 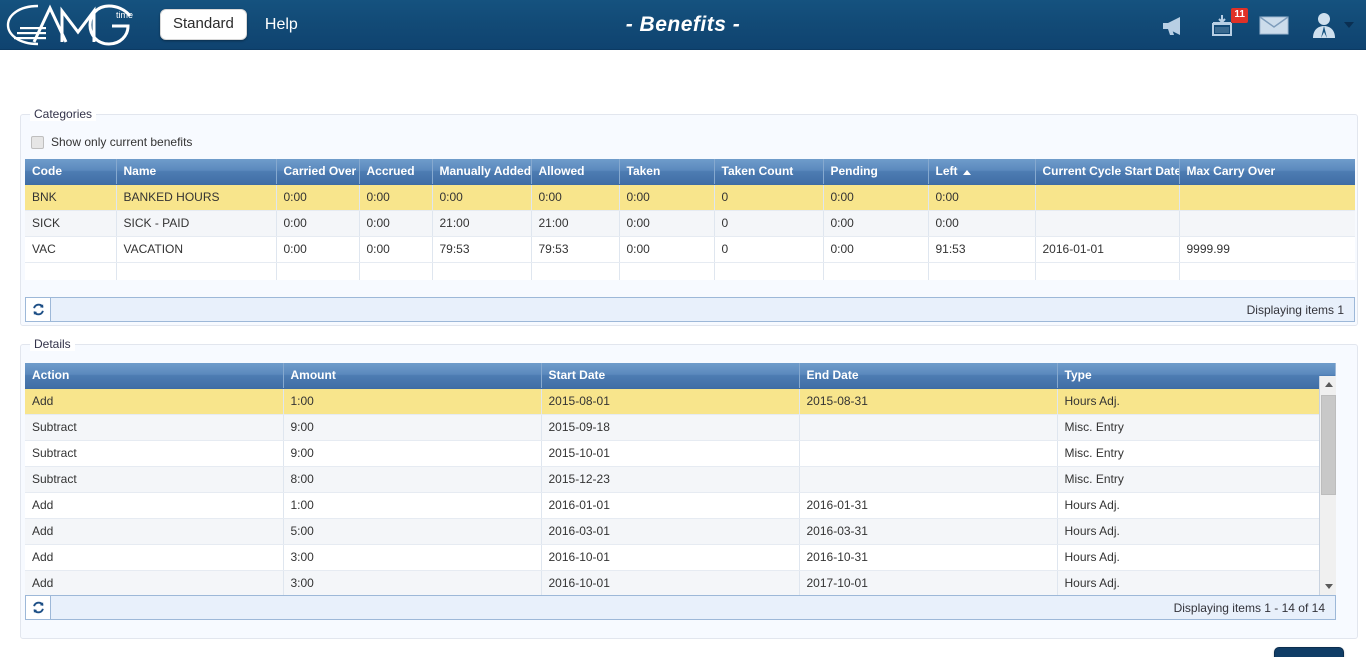 I want to click on col-code: Code, so click(x=71, y=172).